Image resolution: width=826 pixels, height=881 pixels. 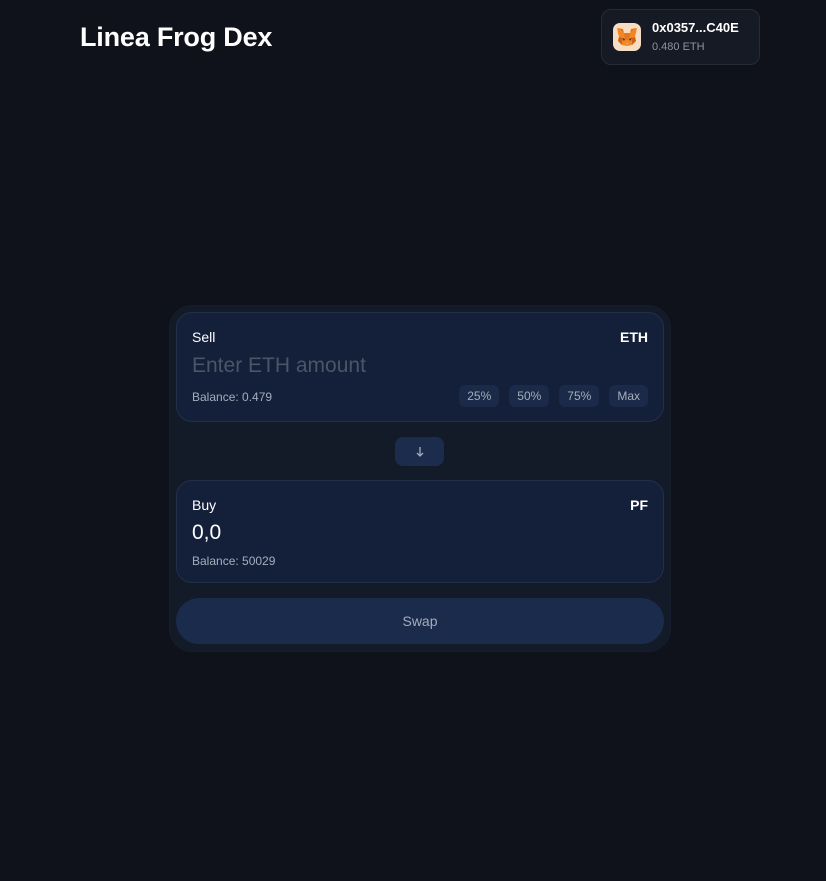 I want to click on arrow-down-icon, so click(x=419, y=451).